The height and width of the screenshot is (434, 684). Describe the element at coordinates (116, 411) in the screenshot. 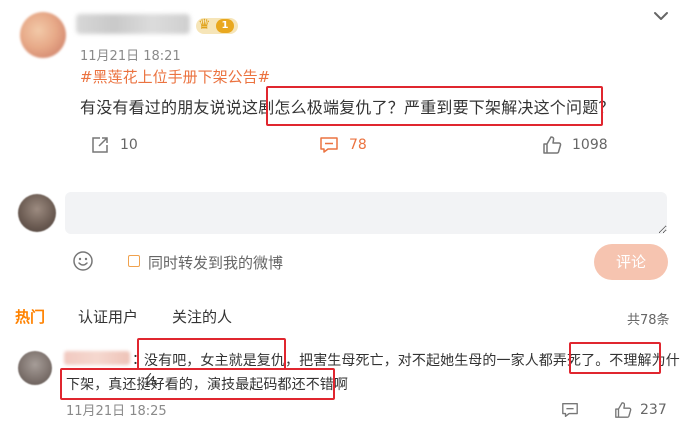

I see `reply-time: 11月21日 18:25` at that location.